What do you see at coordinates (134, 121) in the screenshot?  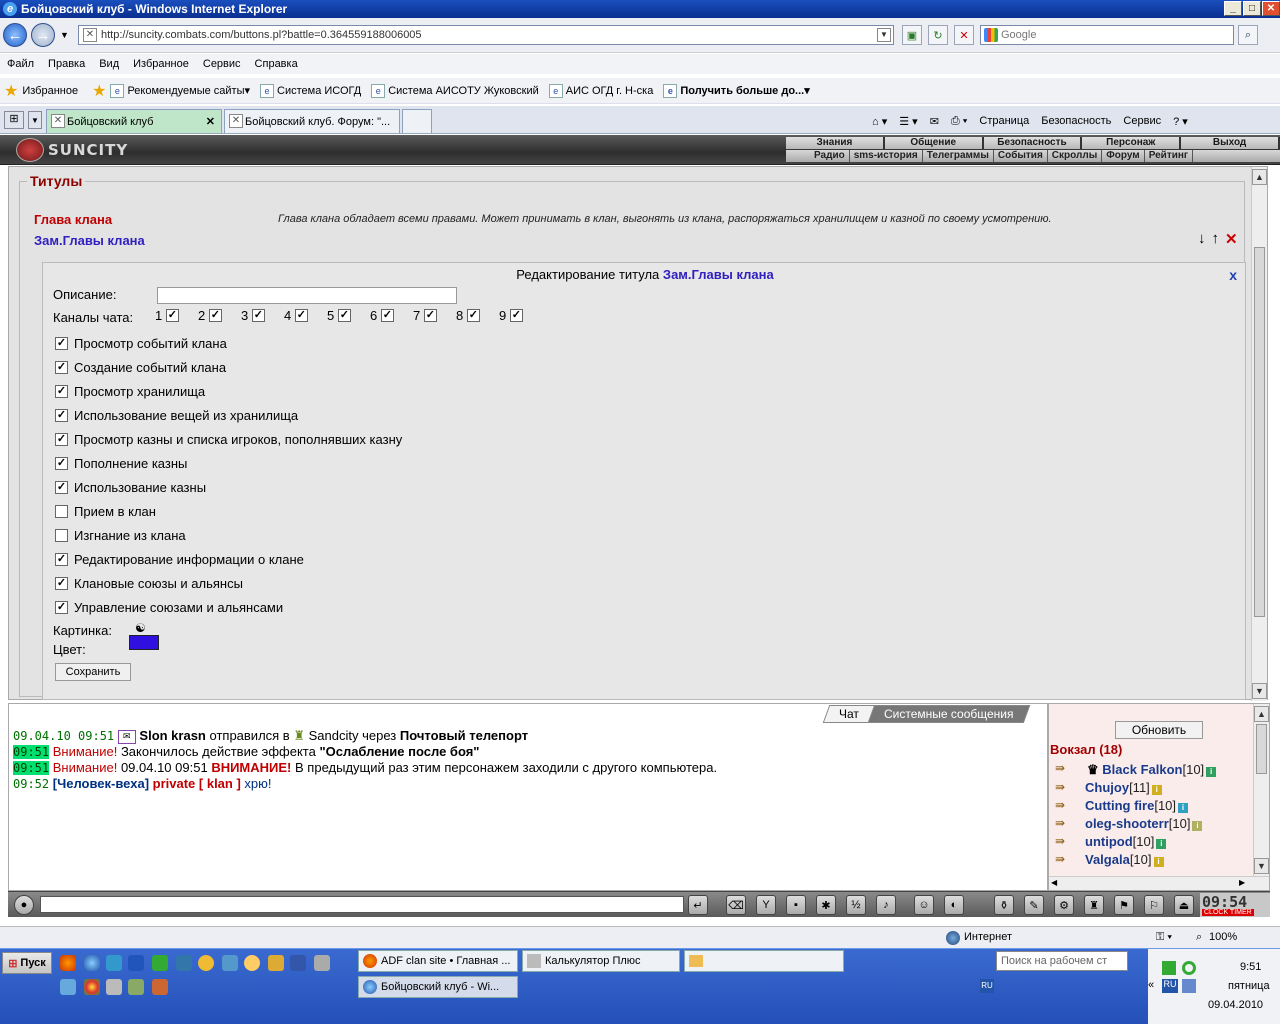 I see `tab-fightclub: ✕ Бойцовский клуб ✕` at bounding box center [134, 121].